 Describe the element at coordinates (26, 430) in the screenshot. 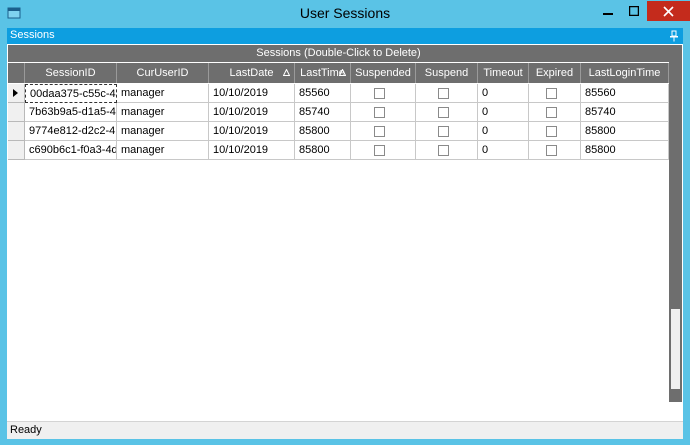

I see `status-text: Ready` at that location.